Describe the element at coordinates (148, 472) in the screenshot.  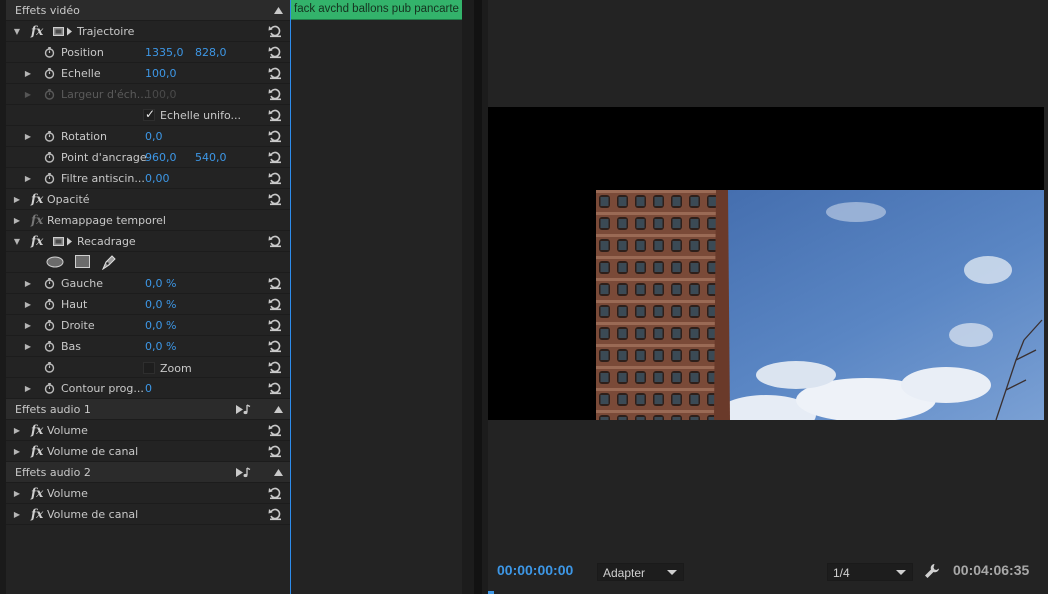
I see `audio2-effects-header: Effets audio 2` at that location.